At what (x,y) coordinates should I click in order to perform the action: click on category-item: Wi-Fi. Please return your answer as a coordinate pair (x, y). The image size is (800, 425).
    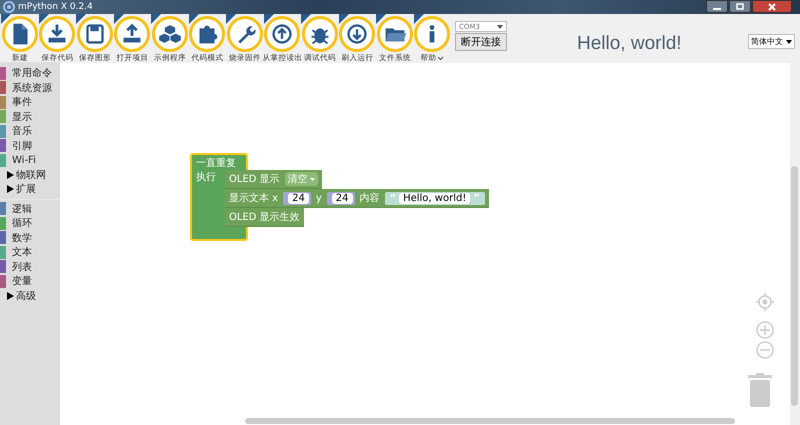
    Looking at the image, I should click on (30, 160).